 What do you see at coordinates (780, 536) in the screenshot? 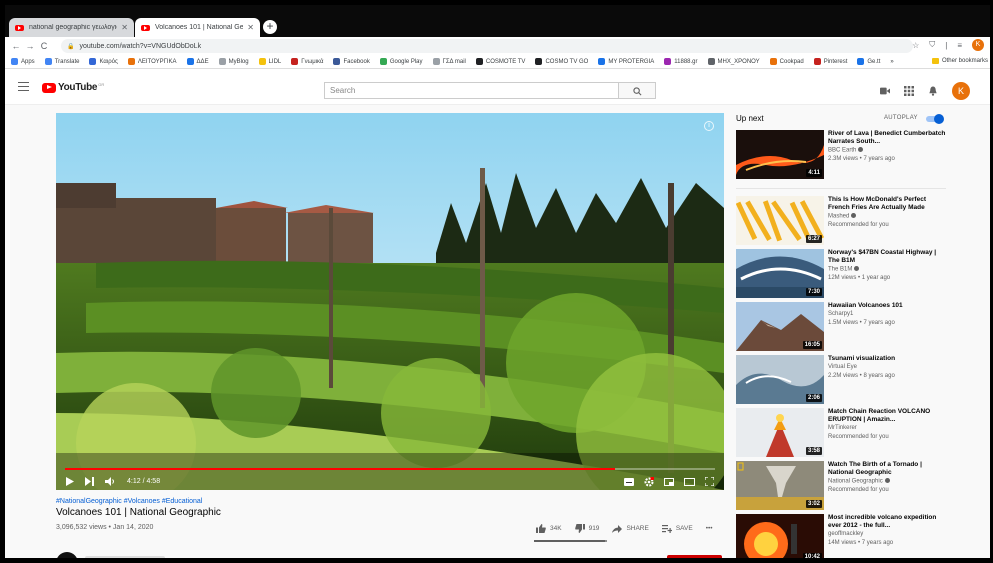
I see `video-thumbnail: 10:42` at bounding box center [780, 536].